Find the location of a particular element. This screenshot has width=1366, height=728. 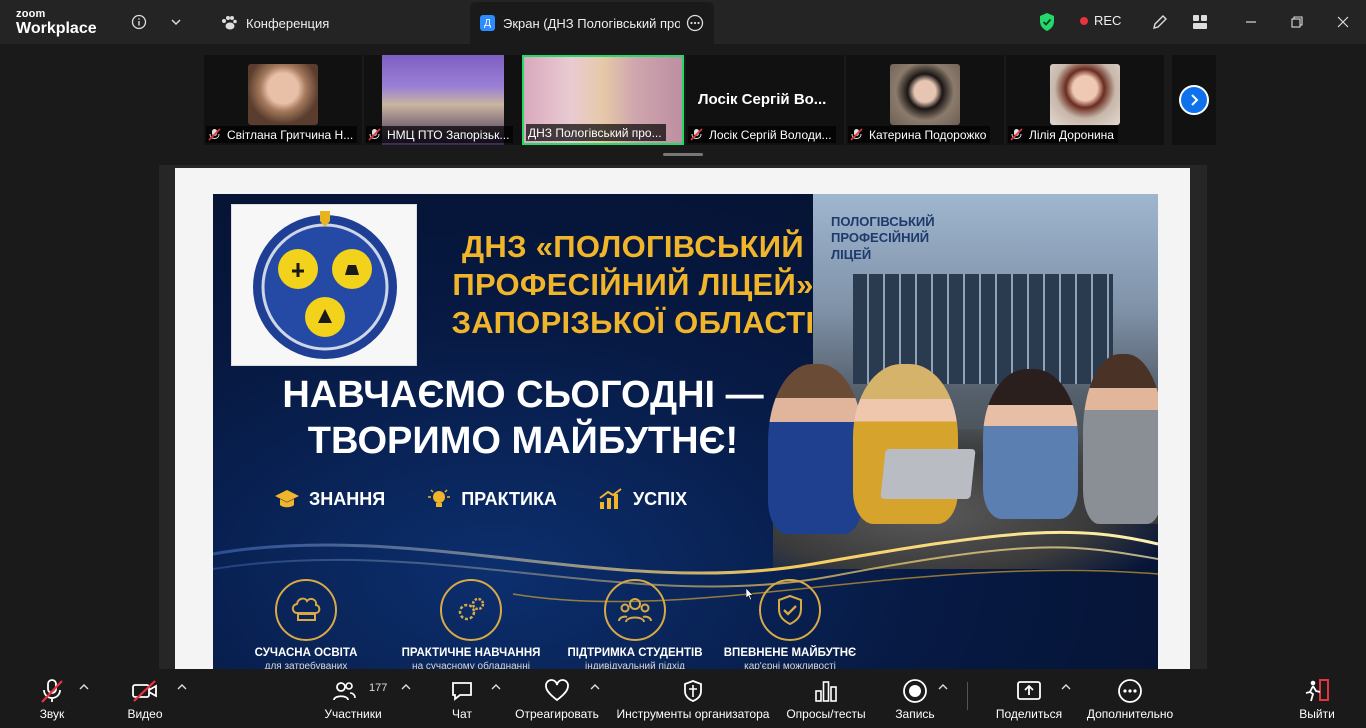

feature-label: ПРАКТИКА is located at coordinates (509, 498).